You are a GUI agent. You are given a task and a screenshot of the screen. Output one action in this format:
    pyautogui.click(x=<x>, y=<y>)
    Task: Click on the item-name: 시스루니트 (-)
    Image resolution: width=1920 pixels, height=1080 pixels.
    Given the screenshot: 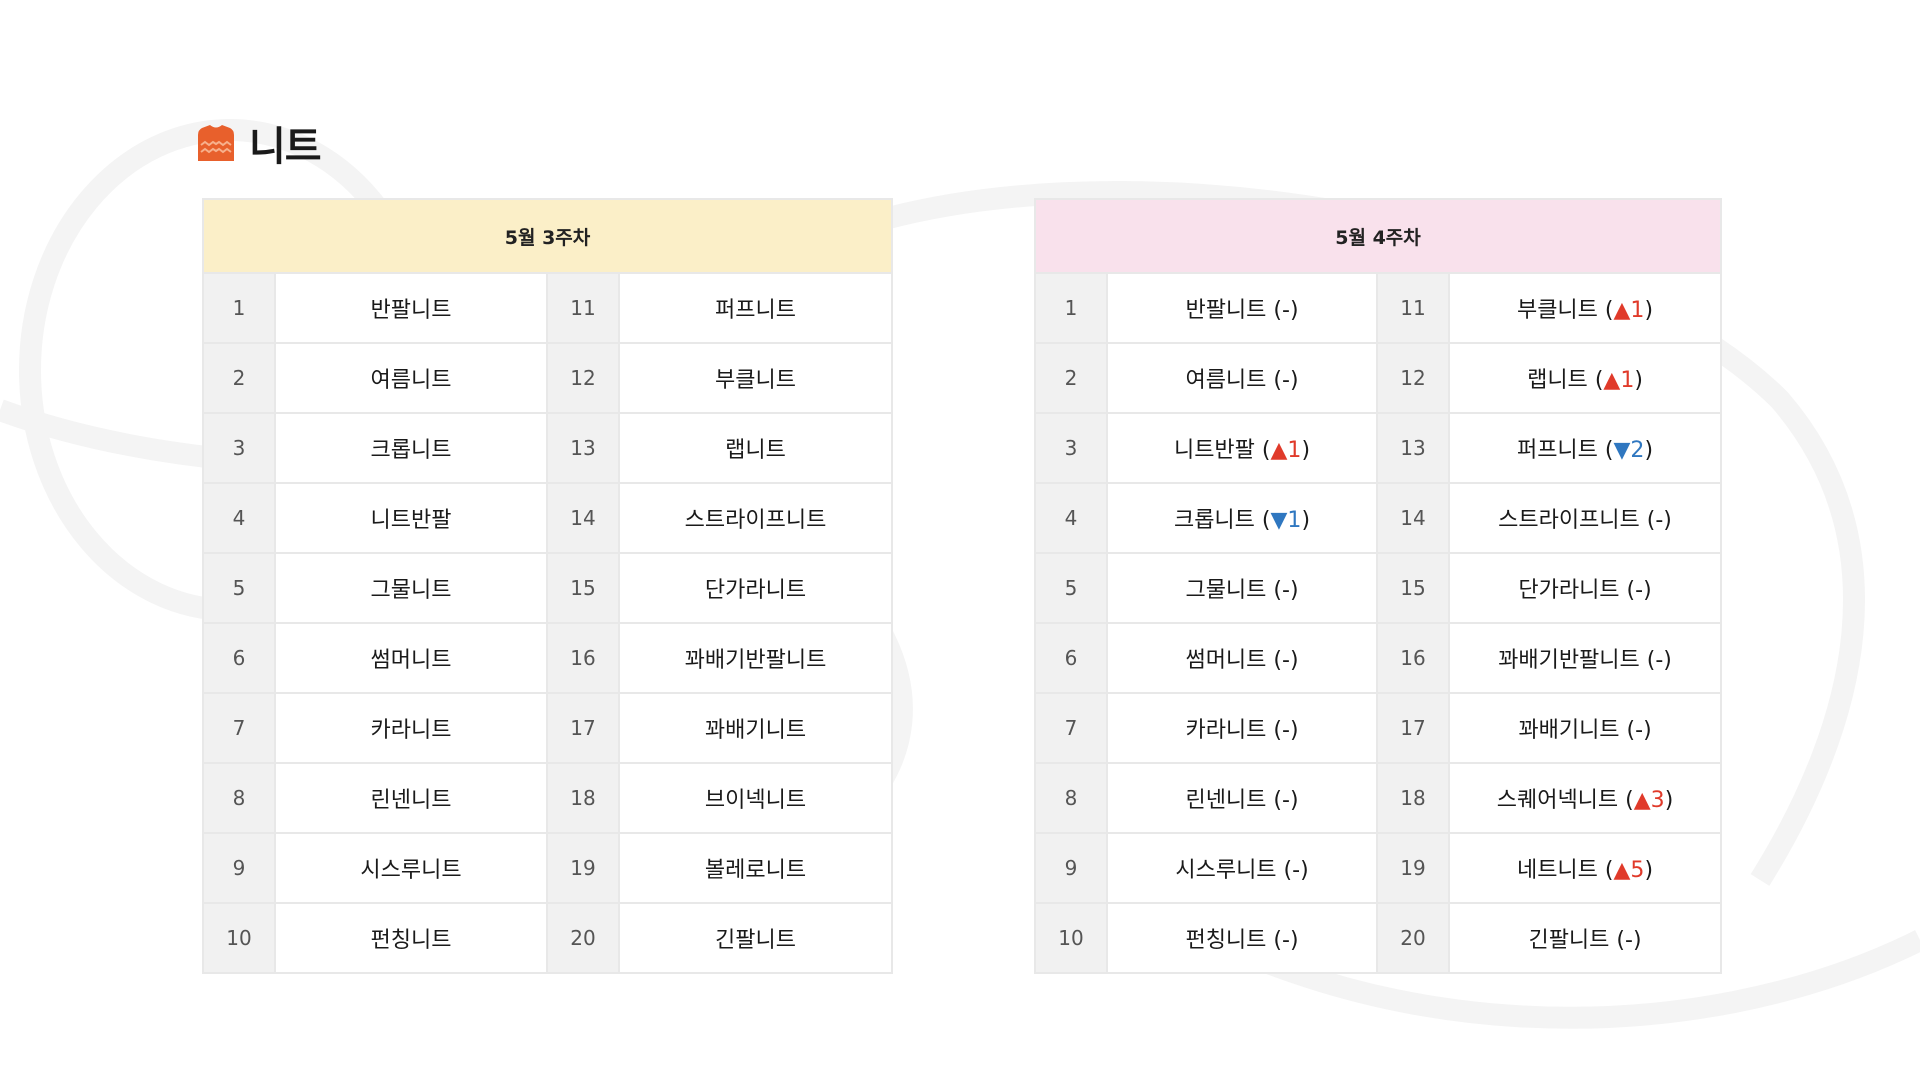 What is the action you would take?
    pyautogui.click(x=1242, y=868)
    